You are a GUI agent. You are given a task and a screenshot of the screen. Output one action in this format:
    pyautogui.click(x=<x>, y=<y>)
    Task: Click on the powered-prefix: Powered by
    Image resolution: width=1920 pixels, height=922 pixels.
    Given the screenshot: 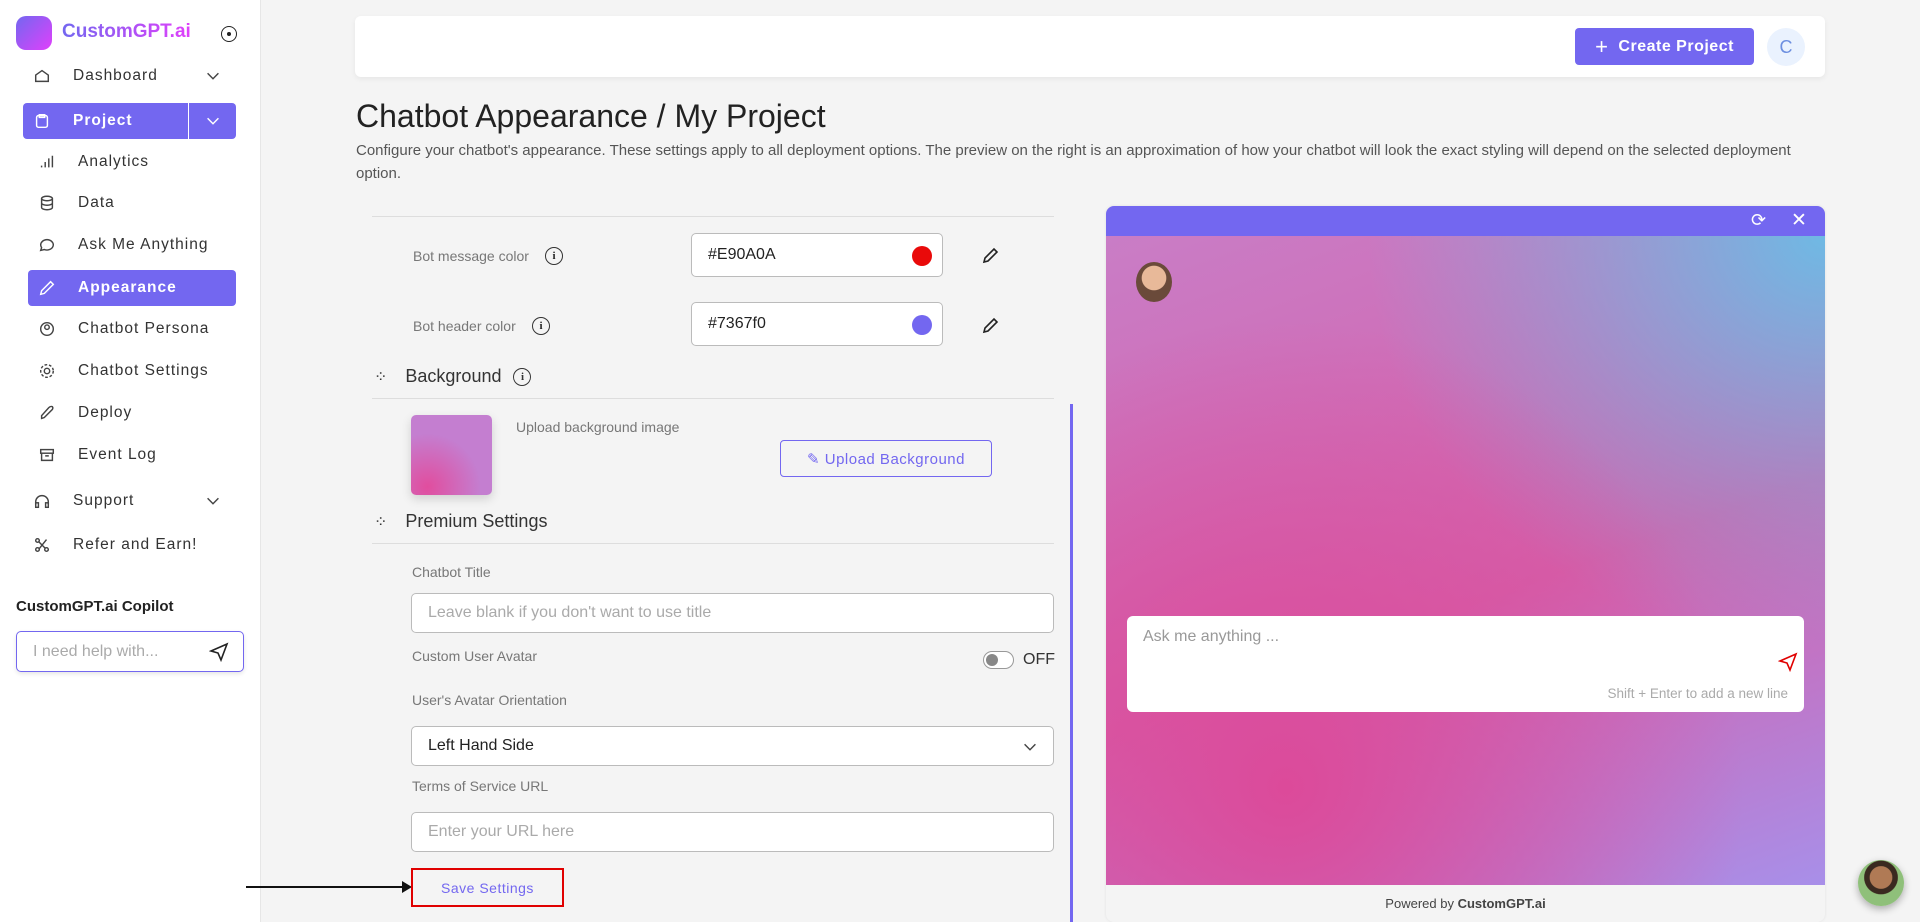 What is the action you would take?
    pyautogui.click(x=1419, y=903)
    